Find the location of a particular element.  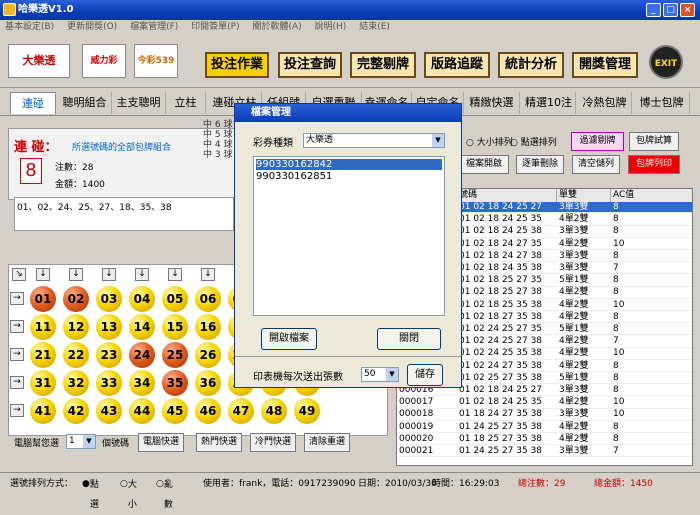

sort-click-option: ○ 點選排列 is located at coordinates (533, 141).